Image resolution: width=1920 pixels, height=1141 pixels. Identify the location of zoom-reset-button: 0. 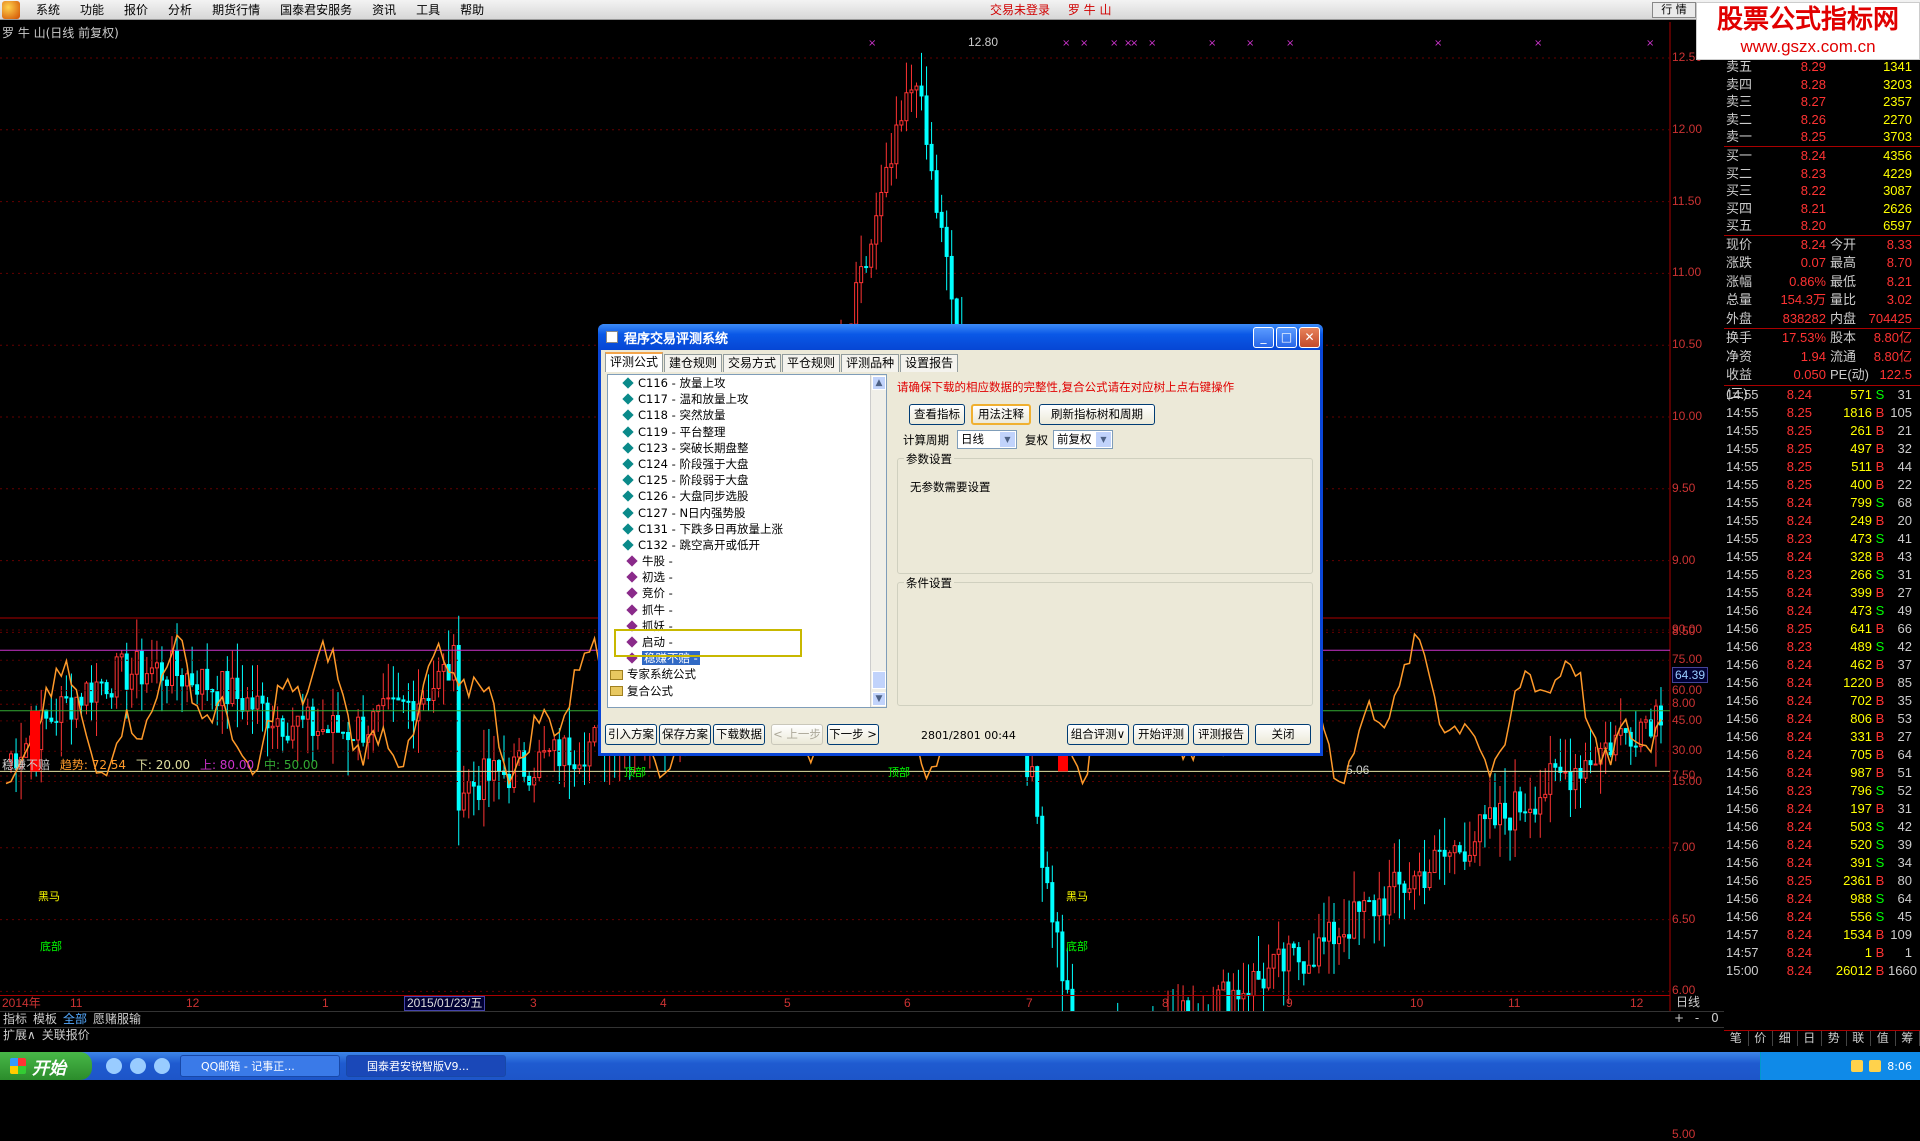
(1715, 1019).